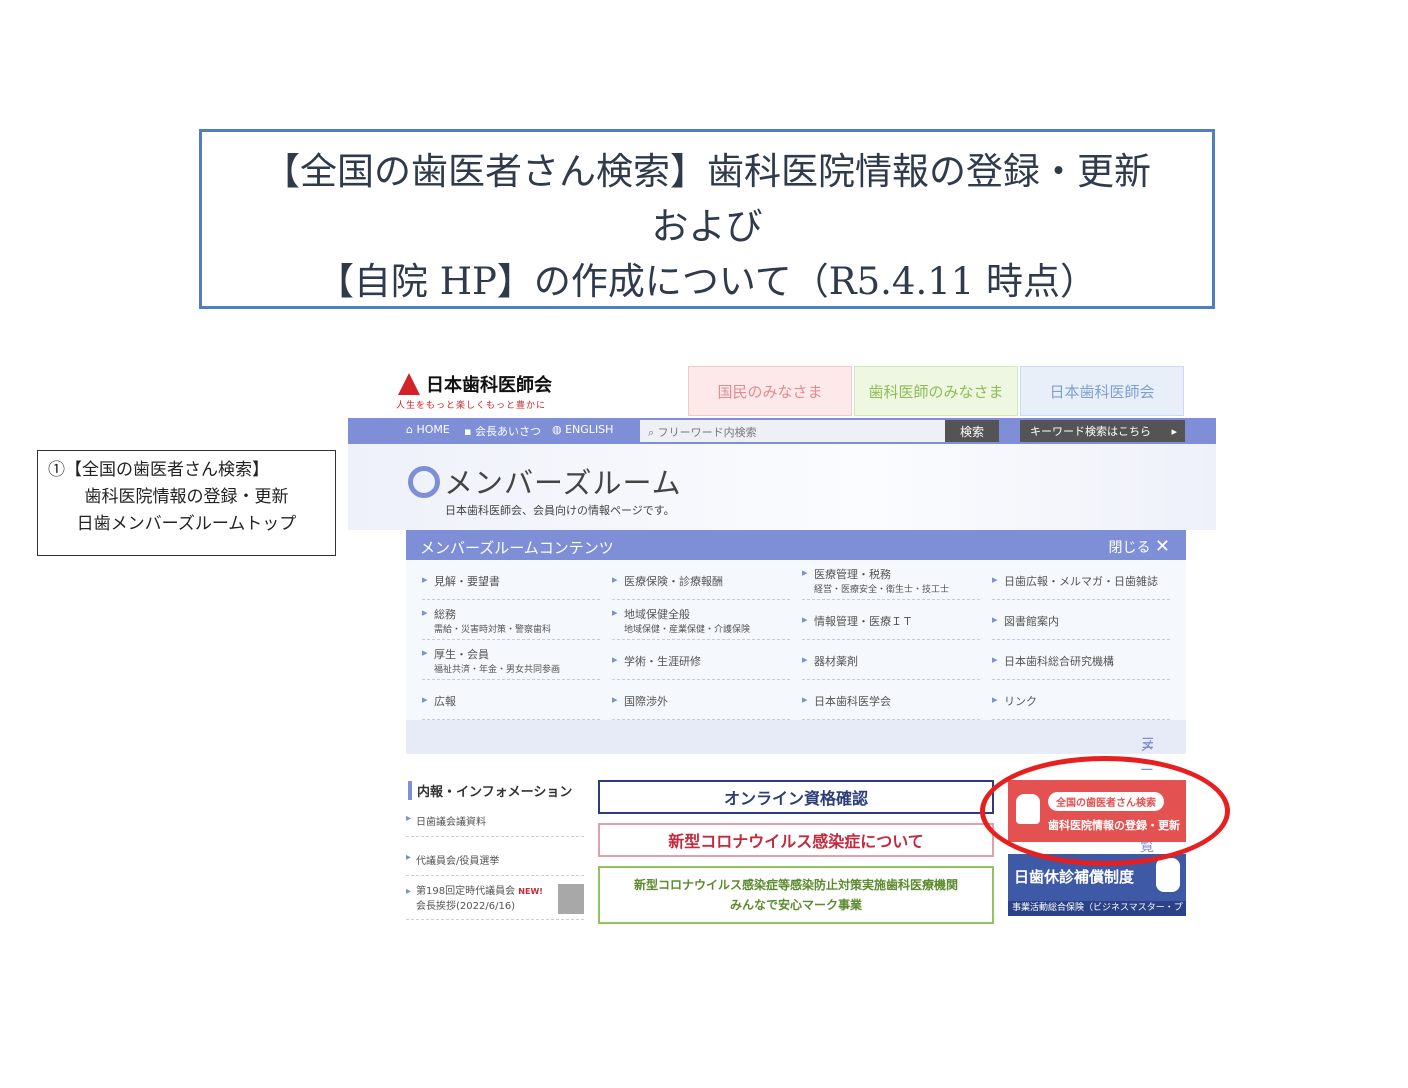 Image resolution: width=1408 pixels, height=1088 pixels. What do you see at coordinates (186, 524) in the screenshot?
I see `step-note-line-3: 日歯メンバーズルームトップ` at bounding box center [186, 524].